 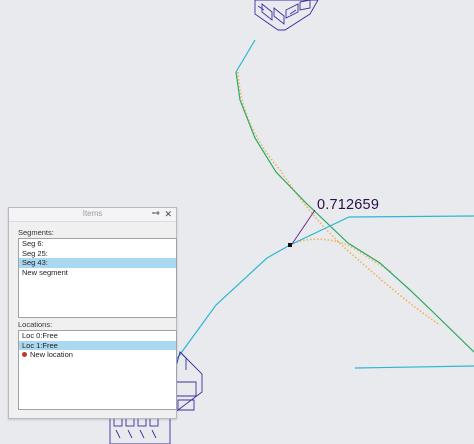 What do you see at coordinates (97, 336) in the screenshot?
I see `location-item: Loc 0:Free` at bounding box center [97, 336].